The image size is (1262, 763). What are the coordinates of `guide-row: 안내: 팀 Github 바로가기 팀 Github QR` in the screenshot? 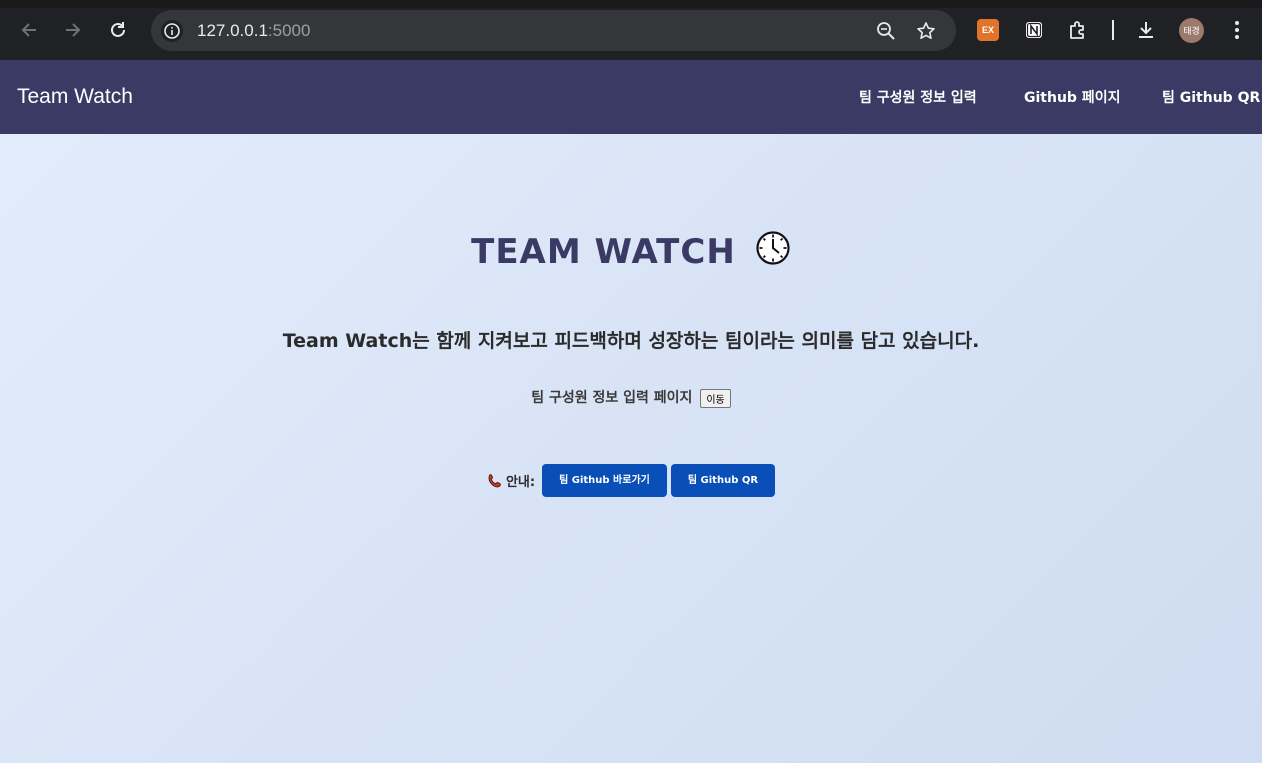 It's located at (631, 480).